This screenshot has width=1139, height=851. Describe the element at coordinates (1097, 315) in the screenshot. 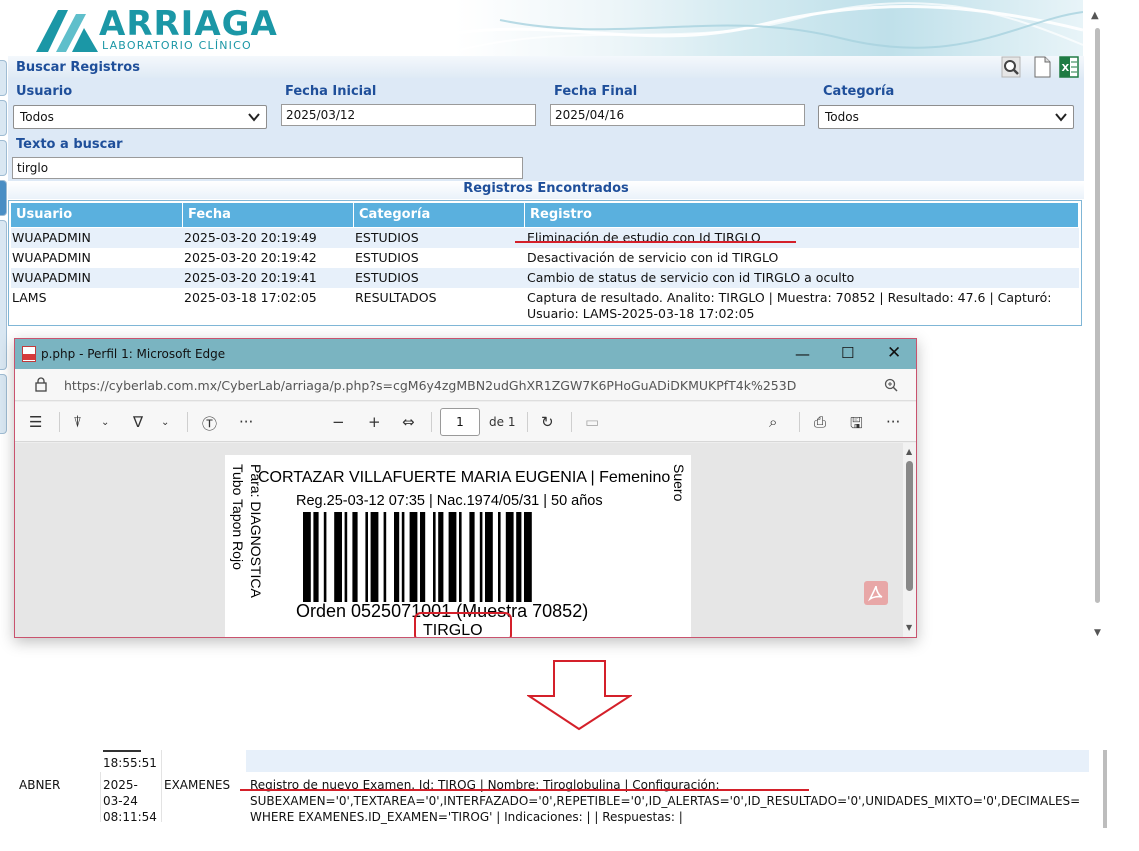

I see `app-scrollbar` at that location.